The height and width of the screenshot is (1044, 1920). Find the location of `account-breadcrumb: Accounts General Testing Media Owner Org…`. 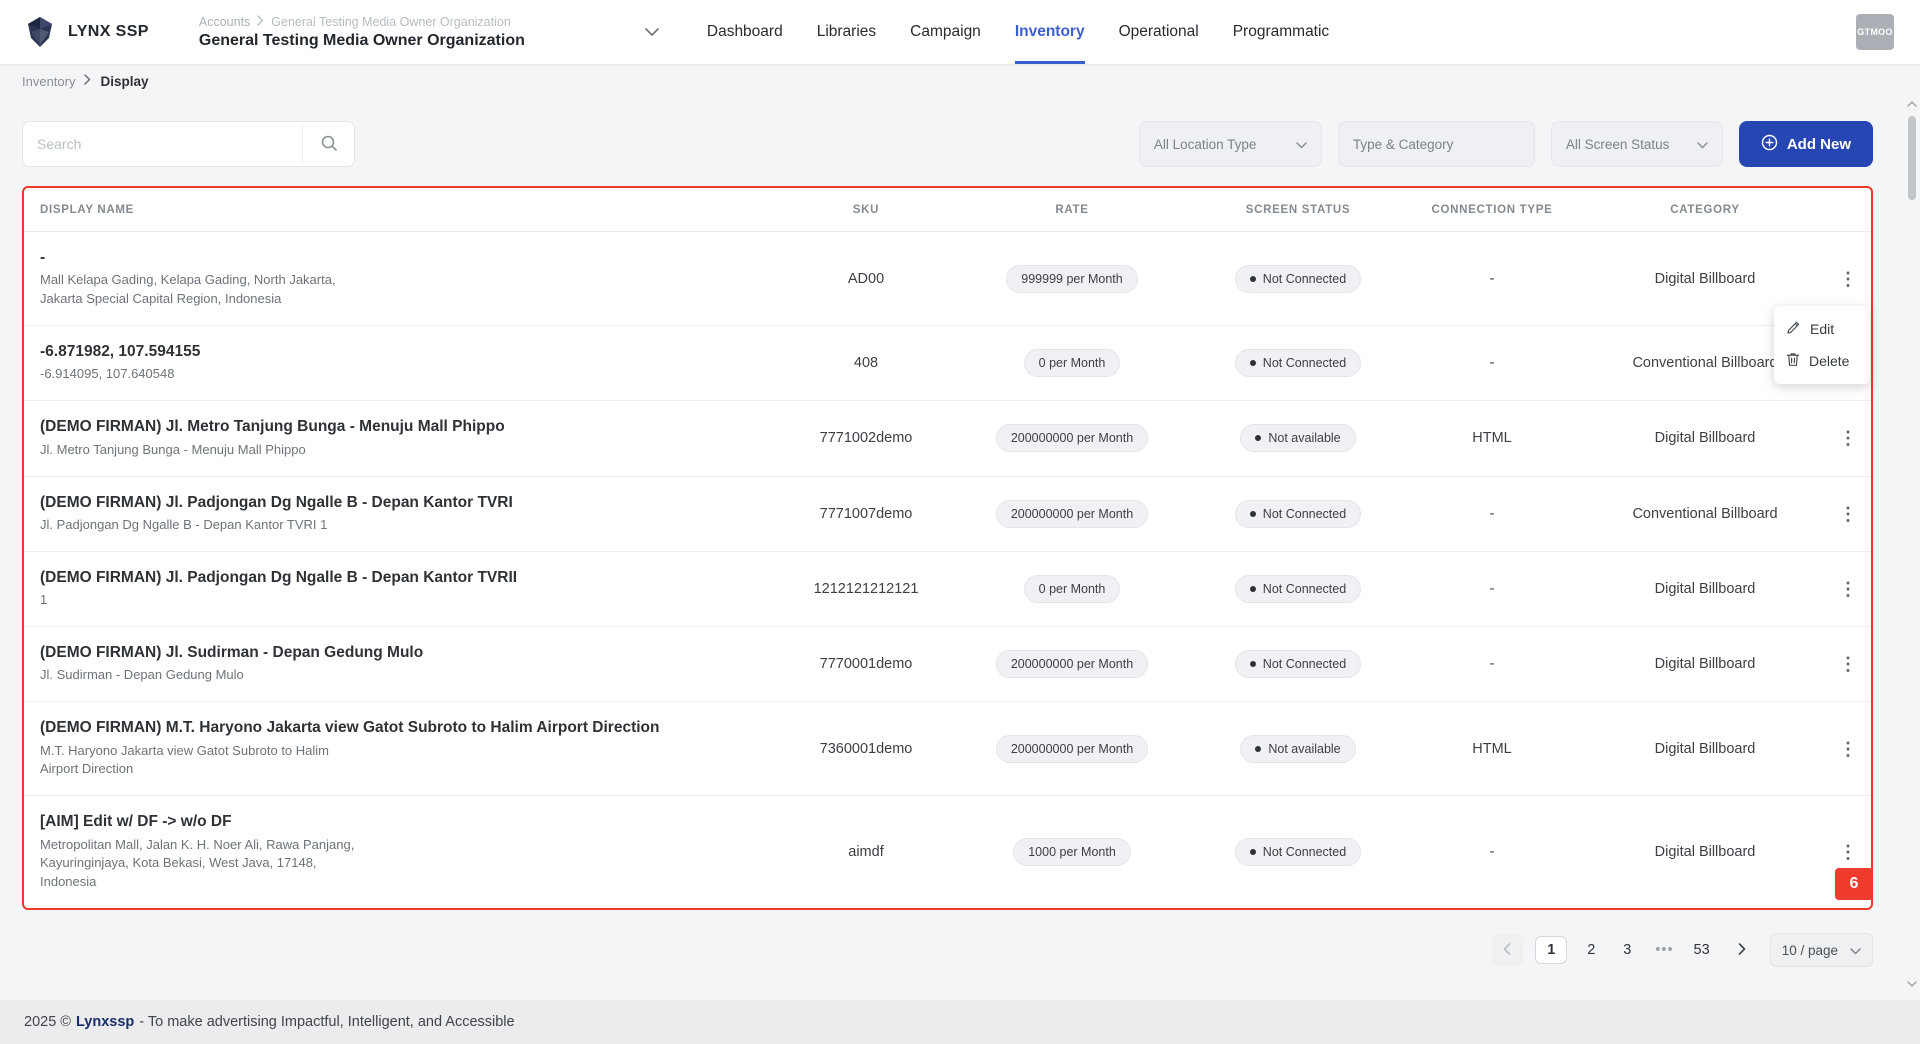

account-breadcrumb: Accounts General Testing Media Owner Org… is located at coordinates (409, 22).